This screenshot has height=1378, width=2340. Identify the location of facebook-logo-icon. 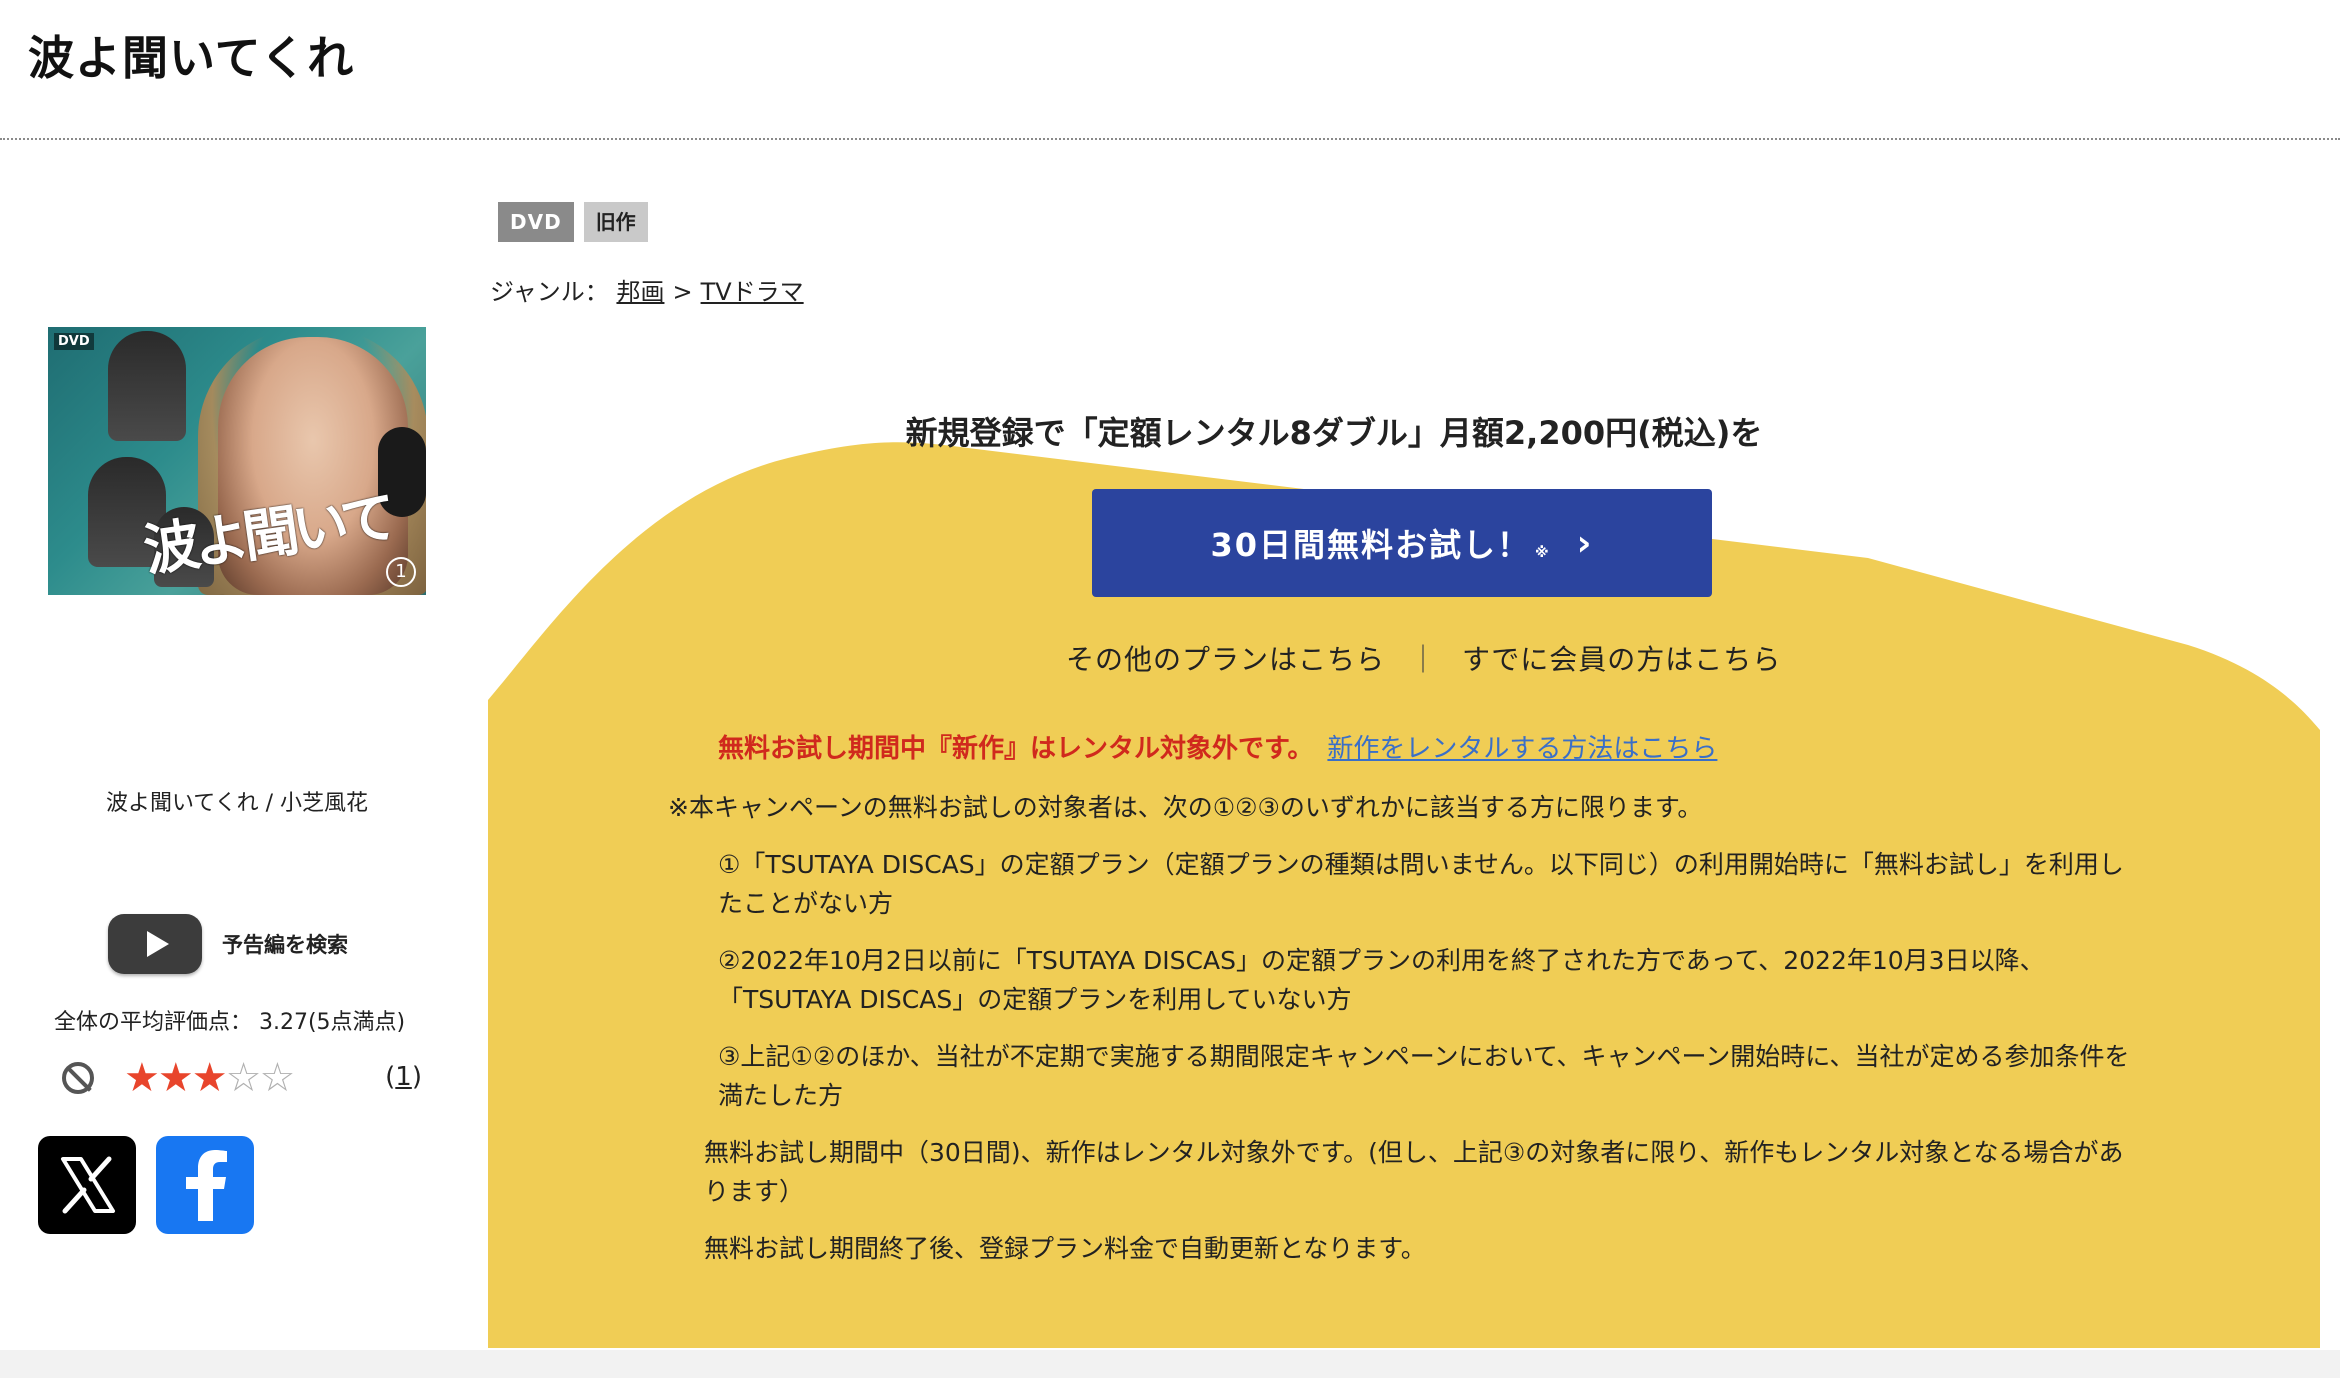
(206, 1185).